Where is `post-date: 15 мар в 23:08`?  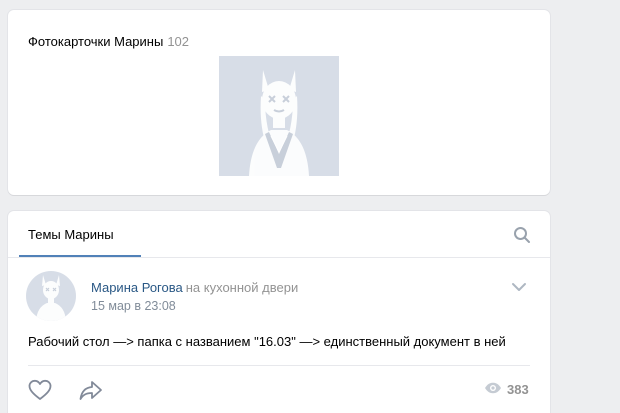 post-date: 15 мар в 23:08 is located at coordinates (133, 306).